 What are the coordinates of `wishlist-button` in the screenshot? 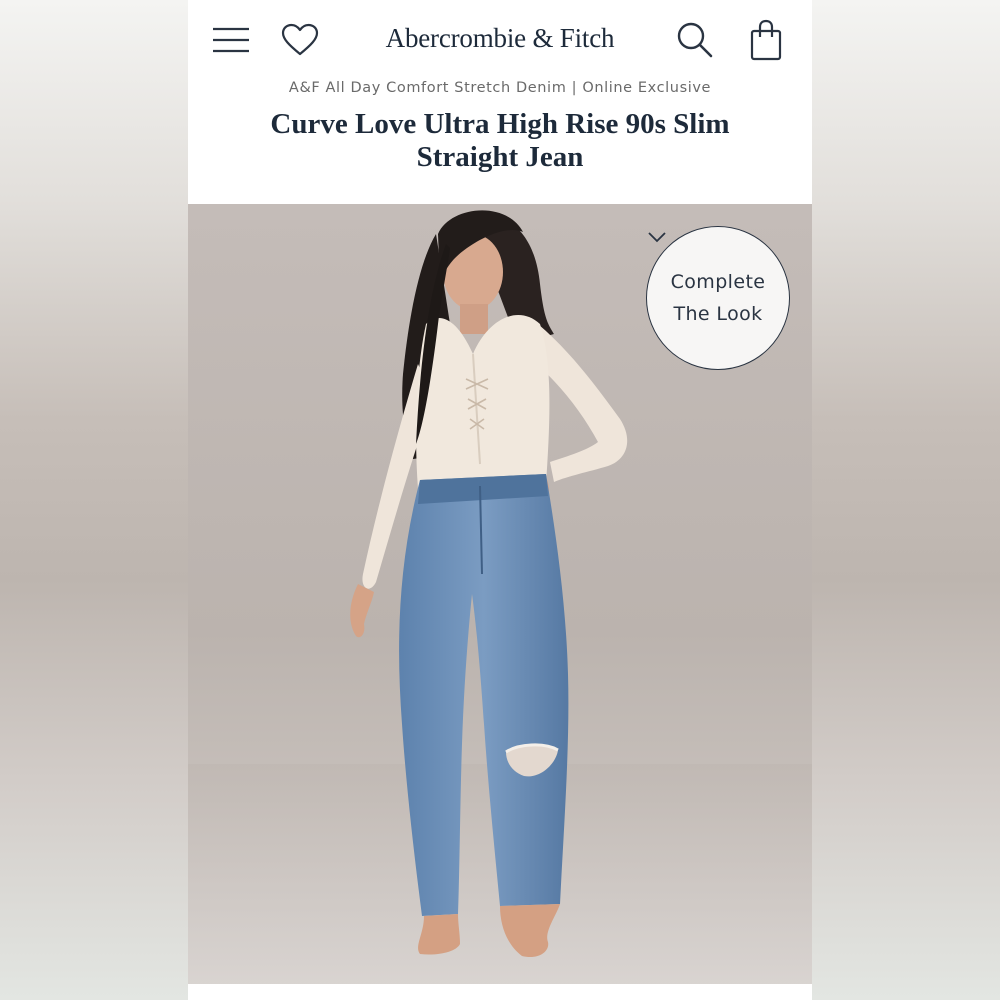 It's located at (300, 40).